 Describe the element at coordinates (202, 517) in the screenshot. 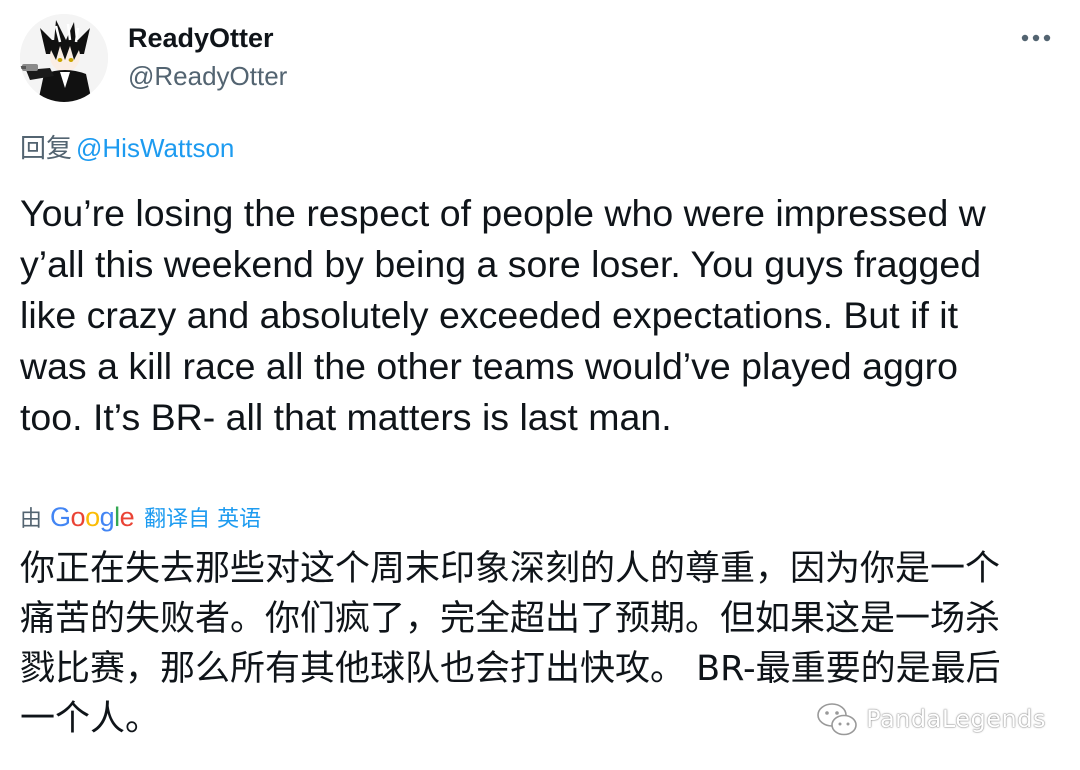

I see `translated-from-link: 翻译自 英语` at that location.